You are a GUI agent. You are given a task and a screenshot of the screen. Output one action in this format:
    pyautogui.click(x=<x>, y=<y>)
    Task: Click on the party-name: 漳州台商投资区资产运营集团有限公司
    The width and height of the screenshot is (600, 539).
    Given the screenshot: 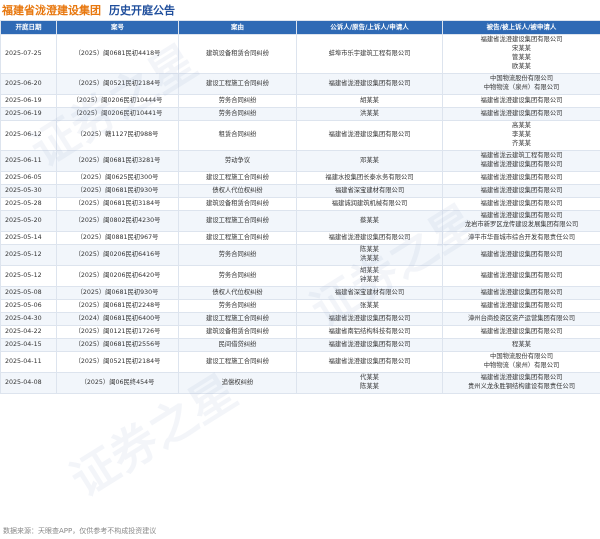 What is the action you would take?
    pyautogui.click(x=521, y=318)
    